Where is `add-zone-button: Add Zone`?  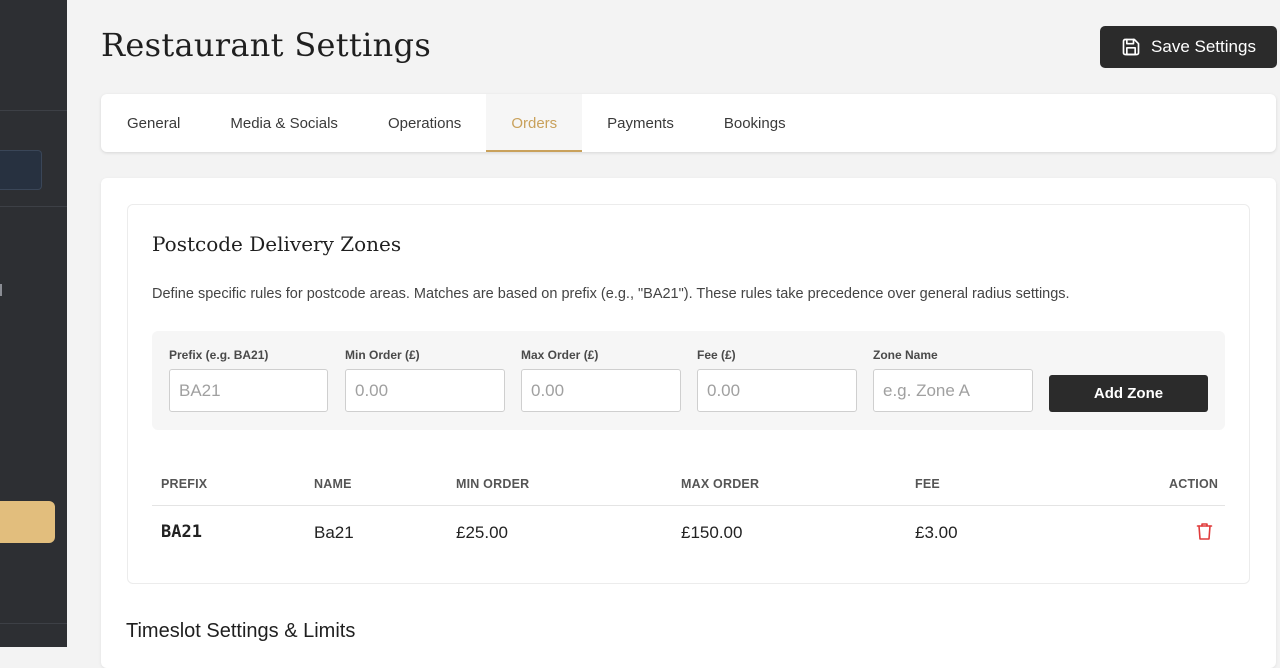 add-zone-button: Add Zone is located at coordinates (1128, 393).